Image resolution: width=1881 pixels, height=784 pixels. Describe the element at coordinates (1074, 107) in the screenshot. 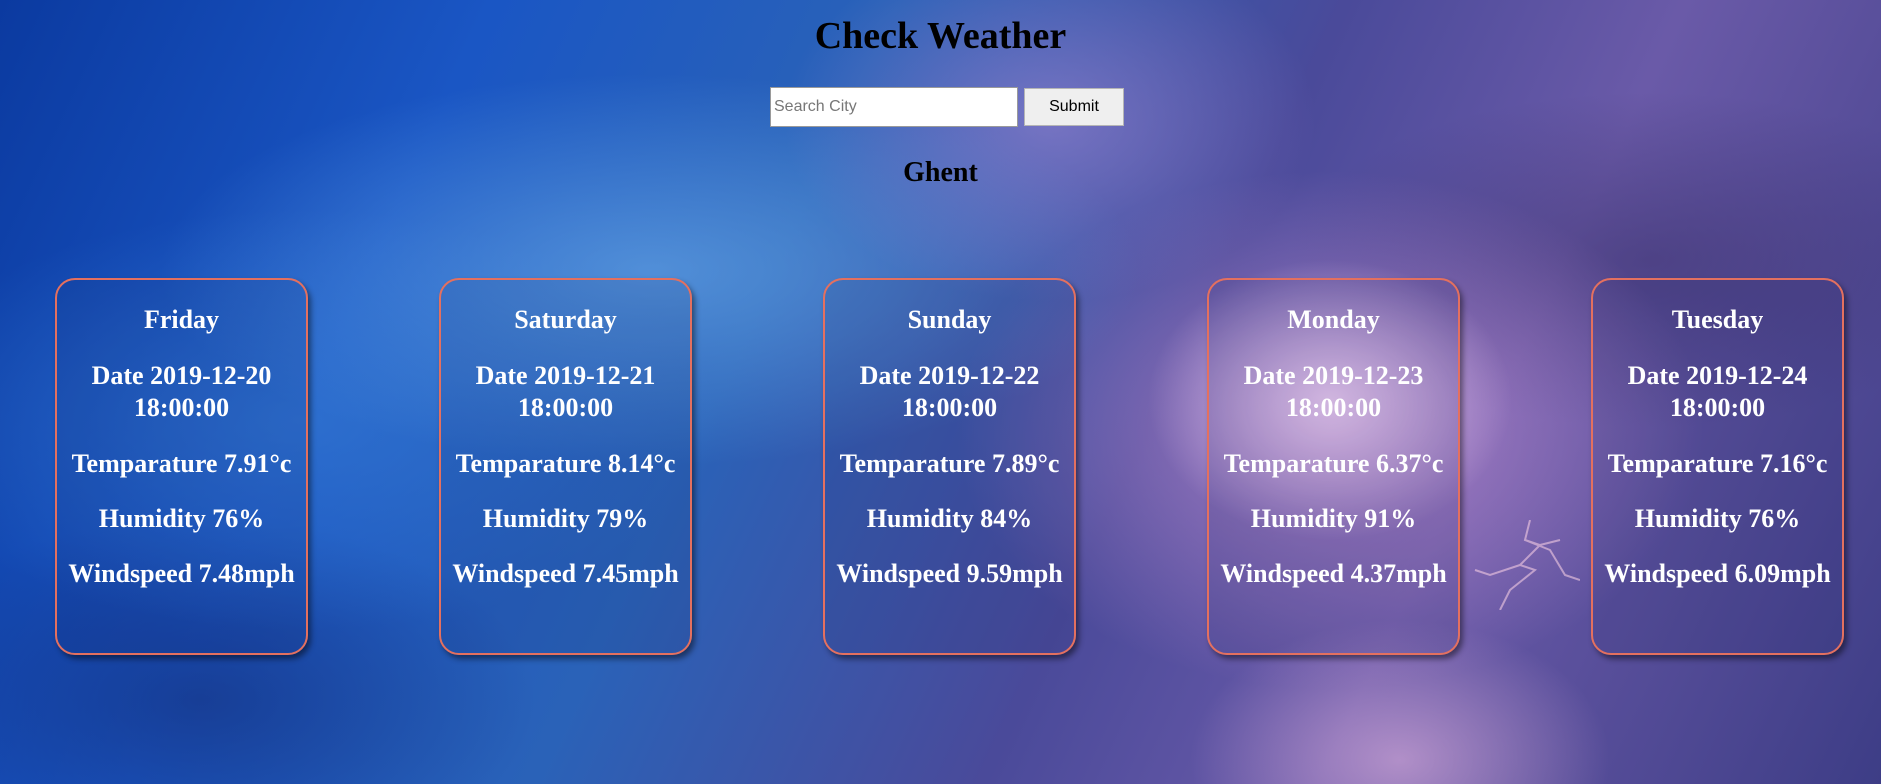

I see `submit-button: Submit` at that location.